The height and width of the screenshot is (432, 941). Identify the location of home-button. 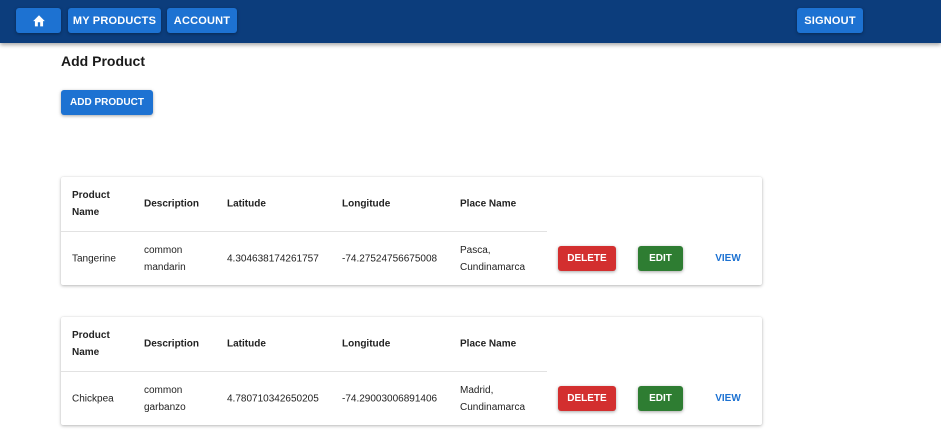
(38, 20).